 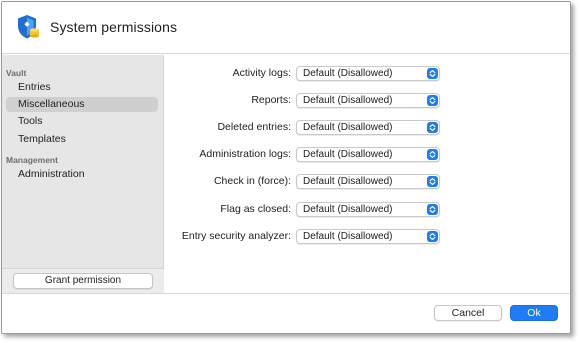 I want to click on administration-logs-select: Default (Disallowed), so click(x=368, y=154).